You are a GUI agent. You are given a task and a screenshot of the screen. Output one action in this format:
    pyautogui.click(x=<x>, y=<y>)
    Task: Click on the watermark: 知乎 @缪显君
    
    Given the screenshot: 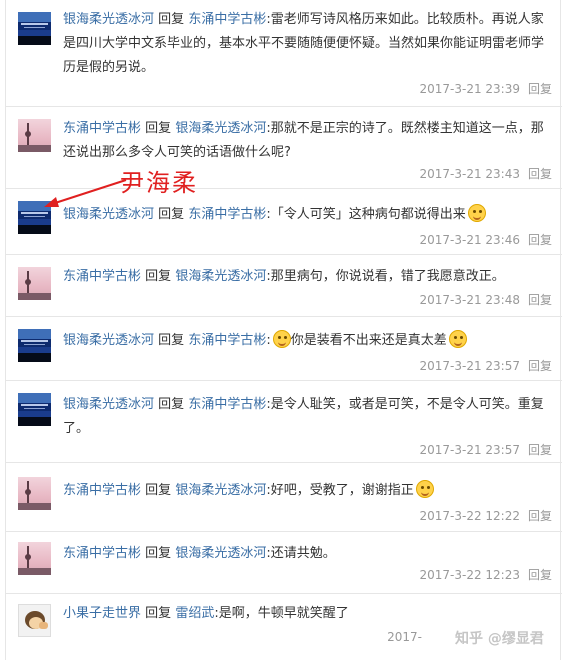 What is the action you would take?
    pyautogui.click(x=499, y=639)
    